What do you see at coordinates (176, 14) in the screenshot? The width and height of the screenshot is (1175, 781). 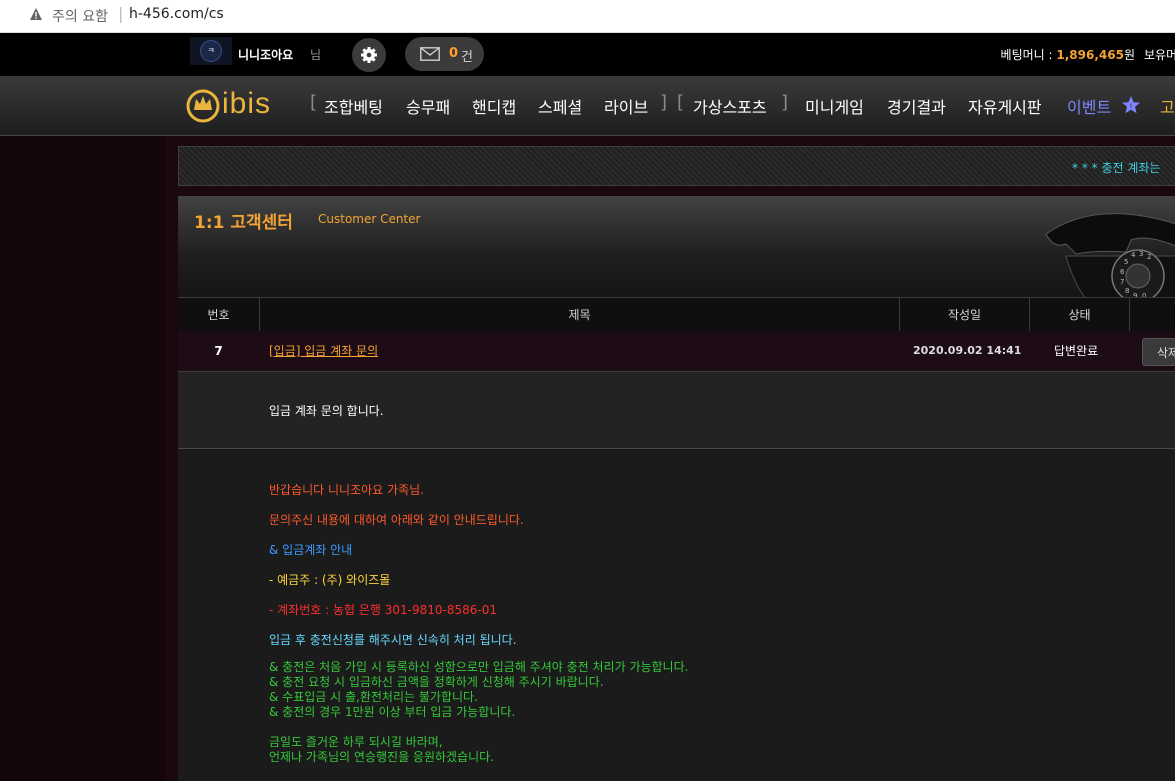 I see `url-text: h-456.com/cs` at bounding box center [176, 14].